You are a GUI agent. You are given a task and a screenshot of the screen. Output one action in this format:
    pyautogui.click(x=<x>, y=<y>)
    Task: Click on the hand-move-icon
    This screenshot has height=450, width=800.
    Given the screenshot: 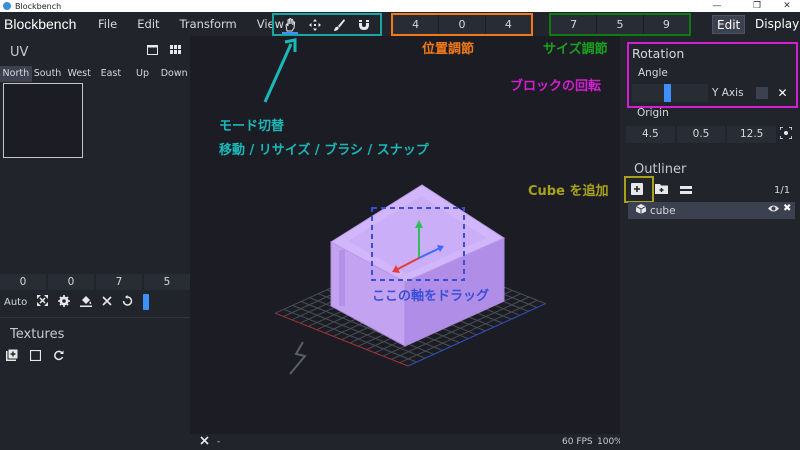 What is the action you would take?
    pyautogui.click(x=290, y=25)
    